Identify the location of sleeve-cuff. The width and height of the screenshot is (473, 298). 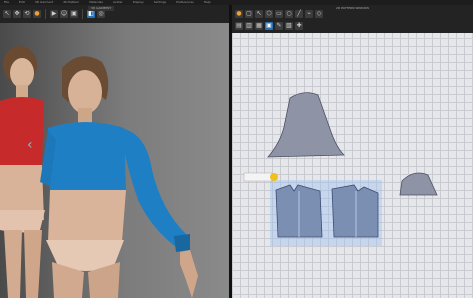
(182, 243).